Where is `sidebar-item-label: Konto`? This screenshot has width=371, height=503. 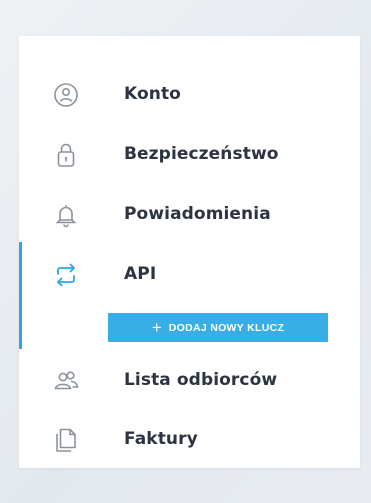
sidebar-item-label: Konto is located at coordinates (152, 94).